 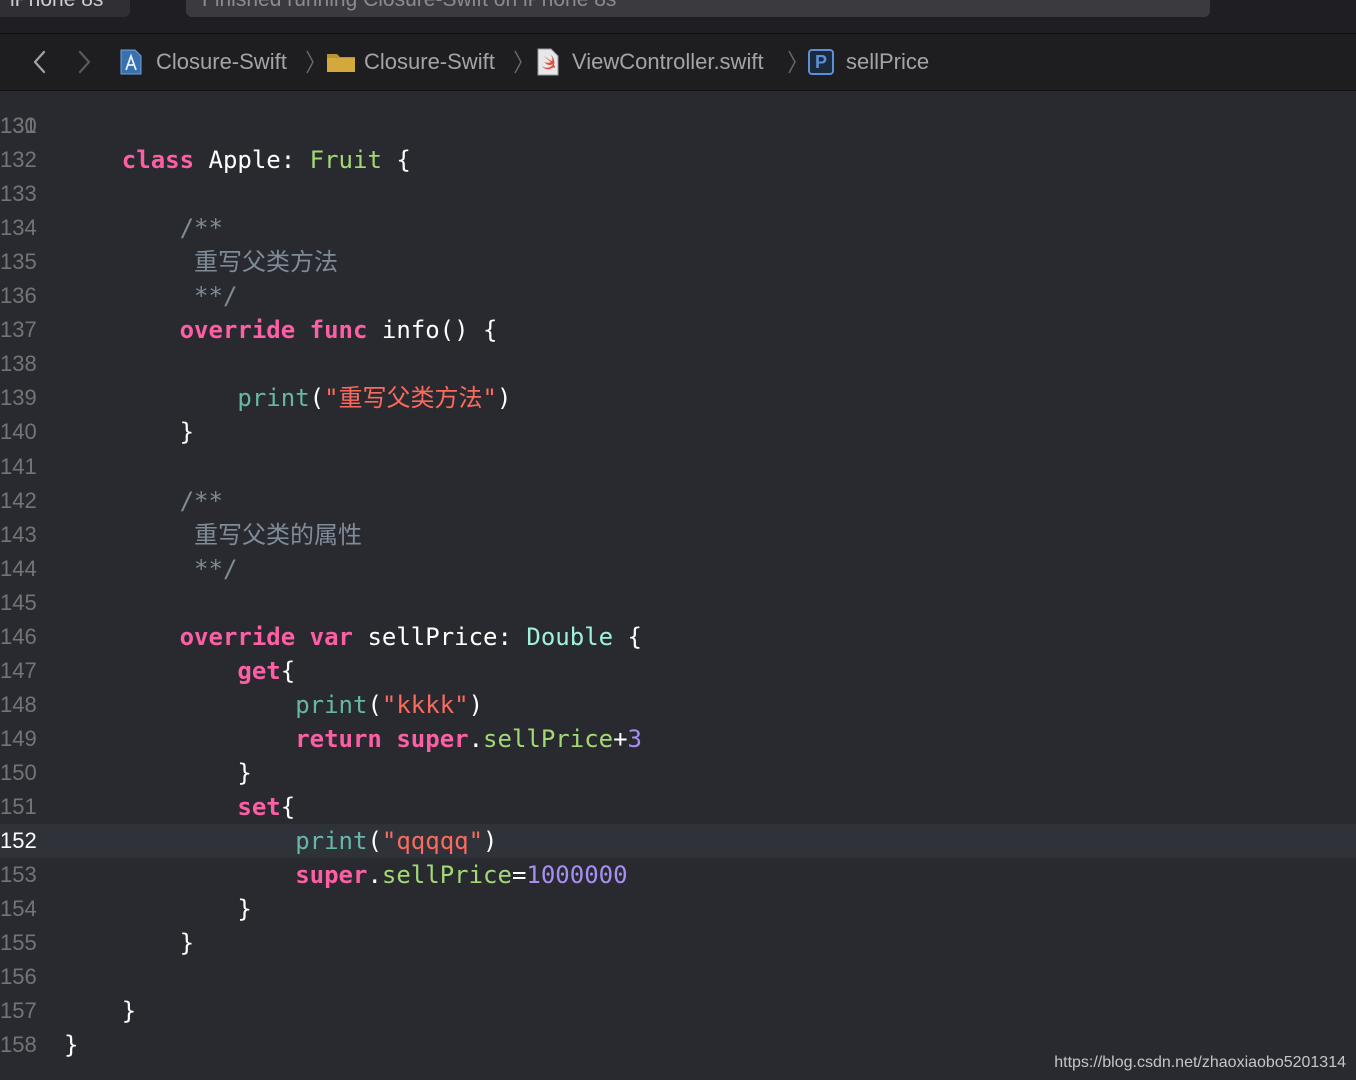 What do you see at coordinates (20, 977) in the screenshot?
I see `line-number: 156` at bounding box center [20, 977].